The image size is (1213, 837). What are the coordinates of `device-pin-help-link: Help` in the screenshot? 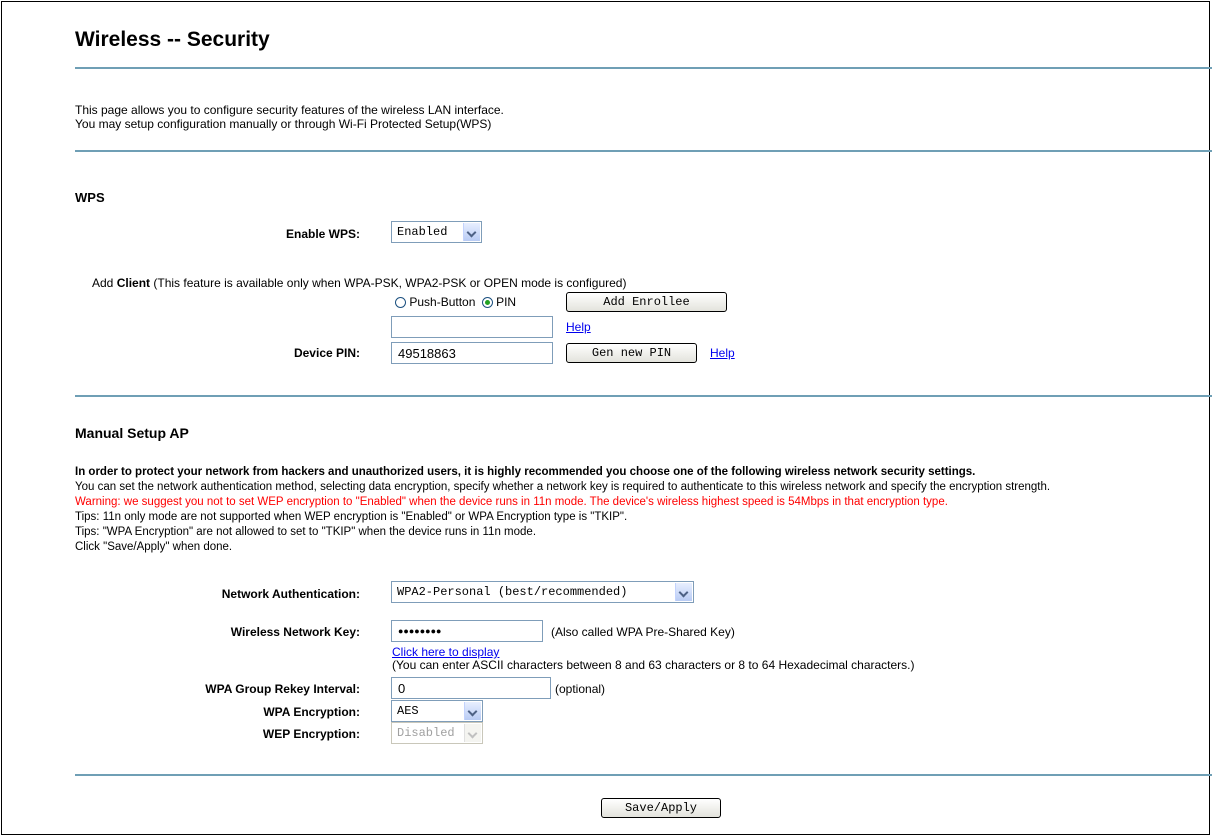 It's located at (722, 353).